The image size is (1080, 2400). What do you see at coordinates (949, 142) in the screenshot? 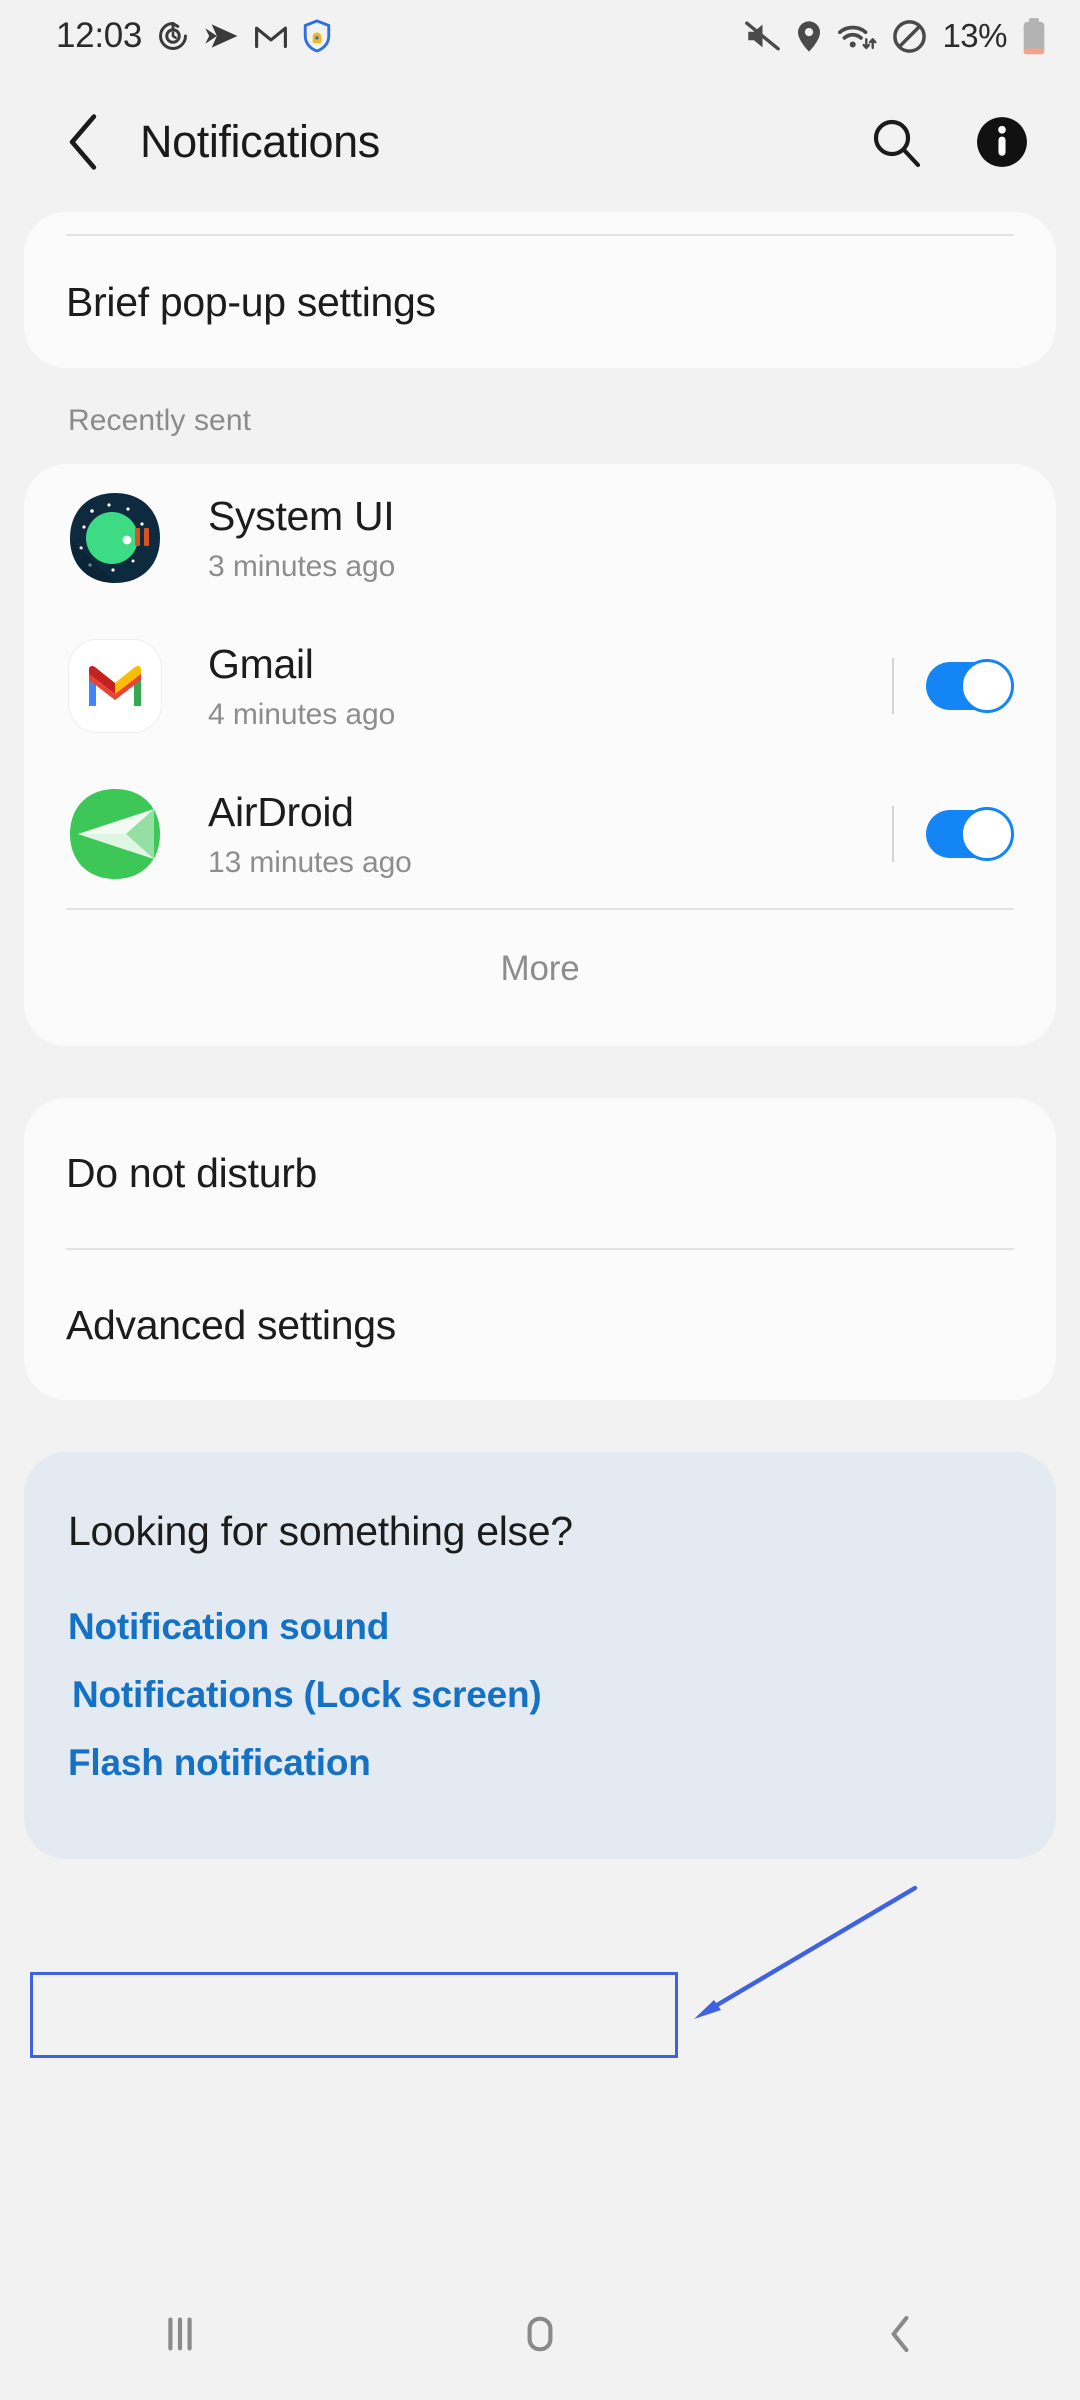
I see `header-actions` at bounding box center [949, 142].